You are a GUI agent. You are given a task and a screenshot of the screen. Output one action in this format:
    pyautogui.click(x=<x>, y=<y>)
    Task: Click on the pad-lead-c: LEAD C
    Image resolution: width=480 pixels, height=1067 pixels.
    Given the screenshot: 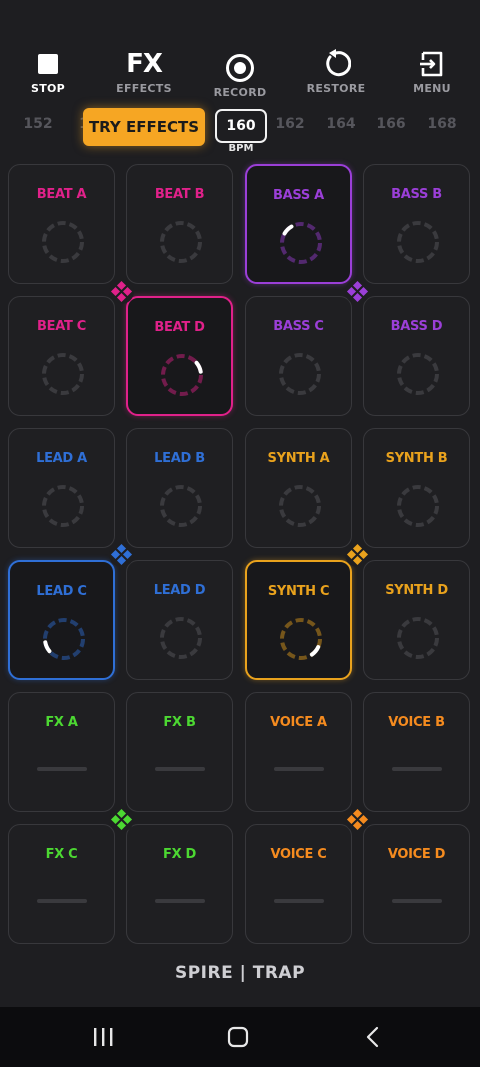 What is the action you would take?
    pyautogui.click(x=61, y=620)
    